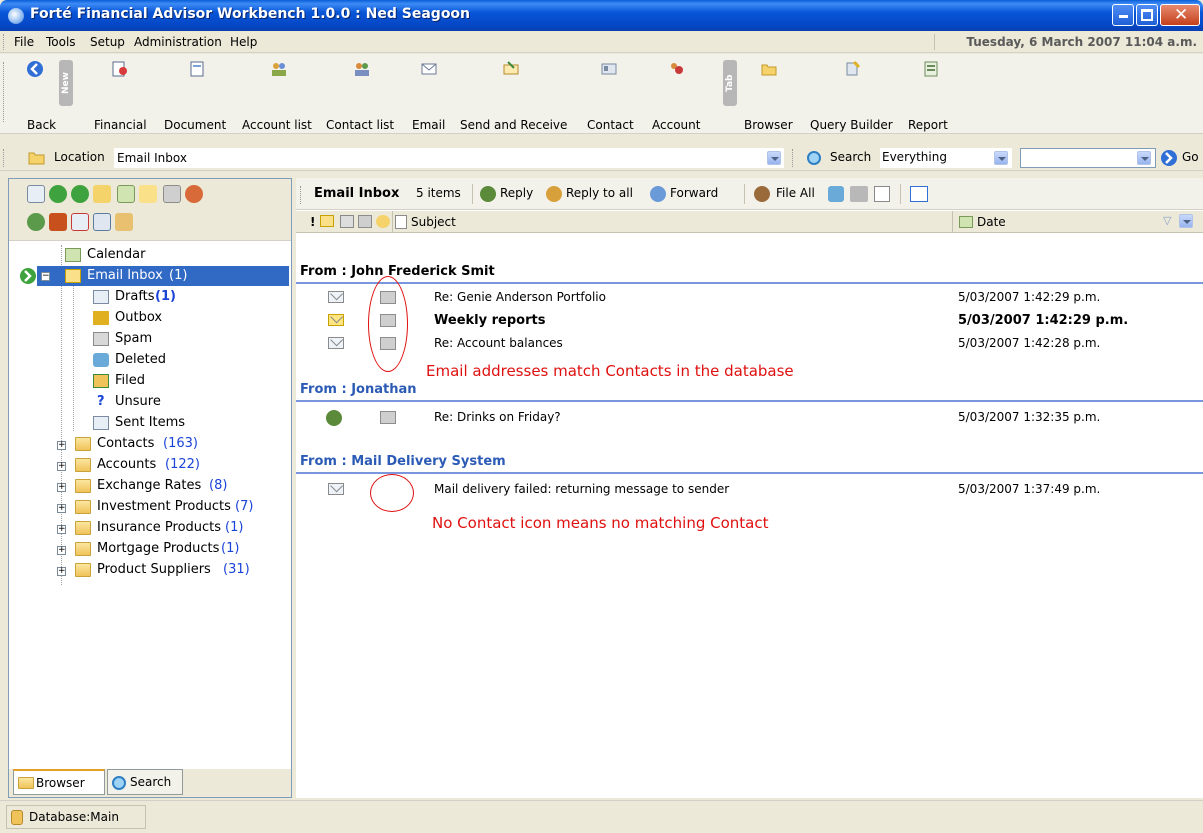 The width and height of the screenshot is (1203, 833). What do you see at coordinates (102, 194) in the screenshot?
I see `tree-view-icon` at bounding box center [102, 194].